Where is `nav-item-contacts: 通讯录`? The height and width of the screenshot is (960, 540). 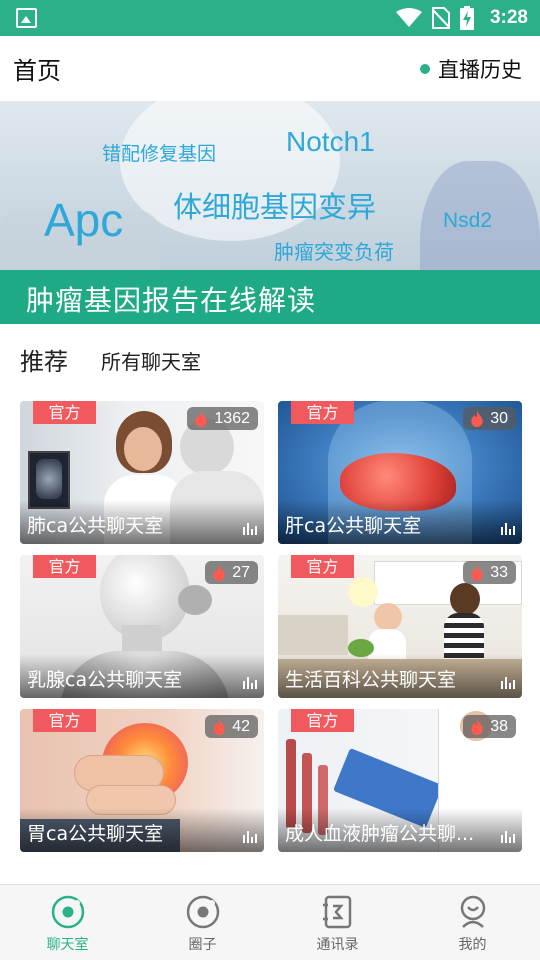 nav-item-contacts: 通讯录 is located at coordinates (337, 922).